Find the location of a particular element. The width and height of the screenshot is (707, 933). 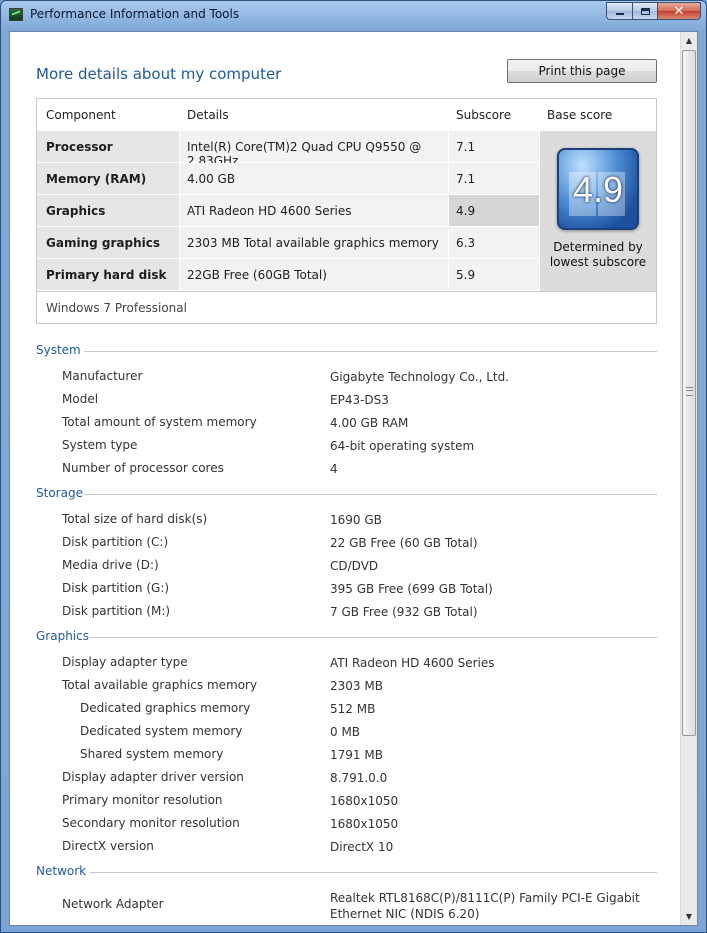

close-button: ✕ is located at coordinates (679, 11).